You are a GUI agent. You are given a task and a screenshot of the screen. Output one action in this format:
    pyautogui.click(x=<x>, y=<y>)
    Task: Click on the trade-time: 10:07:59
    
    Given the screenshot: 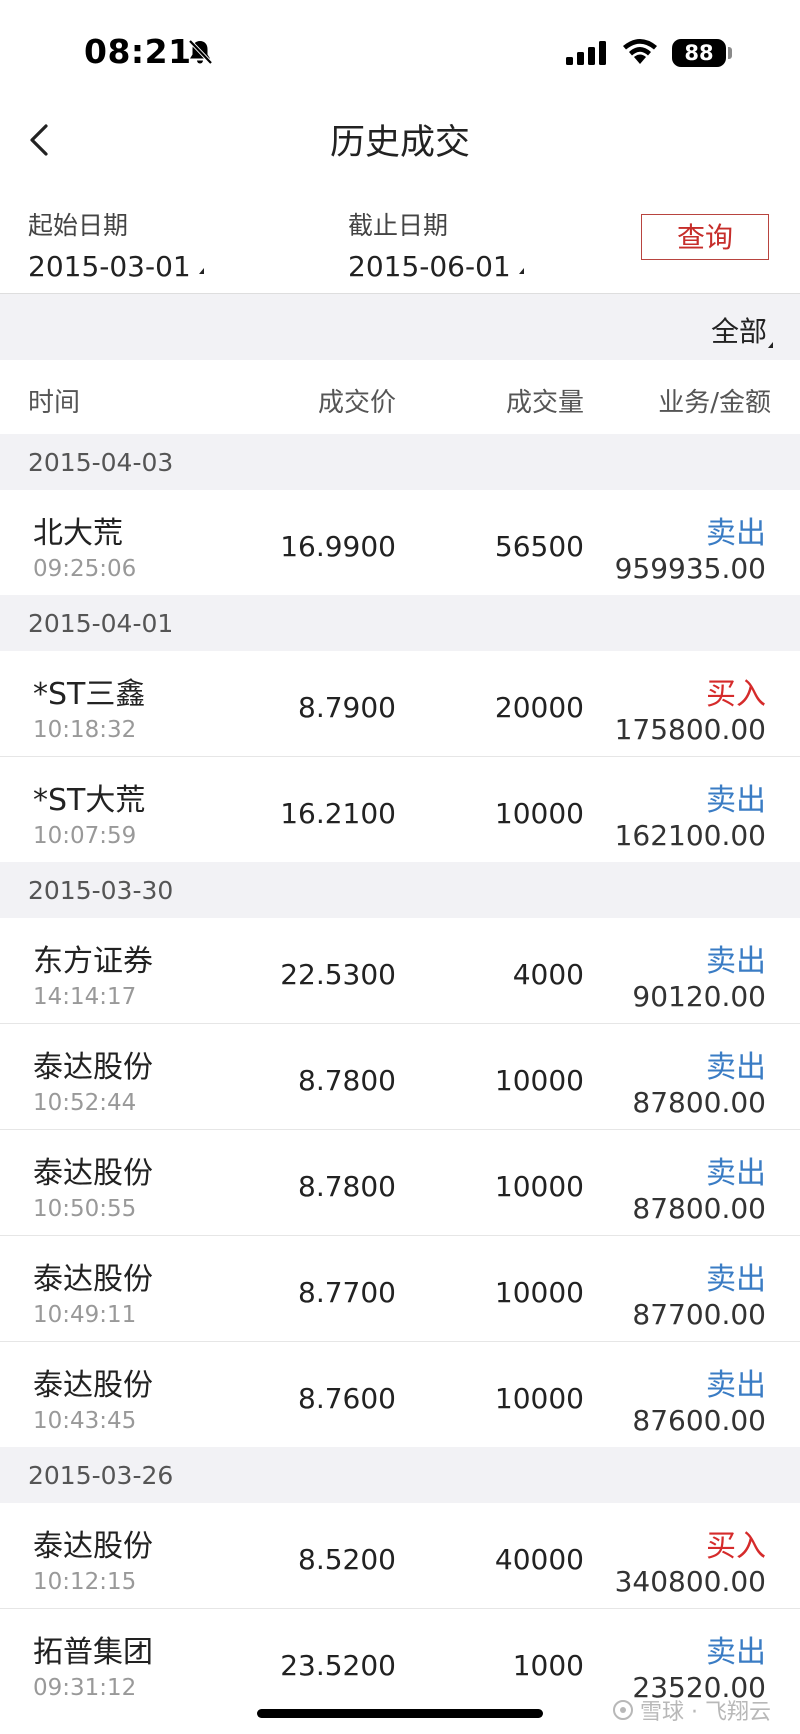 What is the action you would take?
    pyautogui.click(x=85, y=836)
    